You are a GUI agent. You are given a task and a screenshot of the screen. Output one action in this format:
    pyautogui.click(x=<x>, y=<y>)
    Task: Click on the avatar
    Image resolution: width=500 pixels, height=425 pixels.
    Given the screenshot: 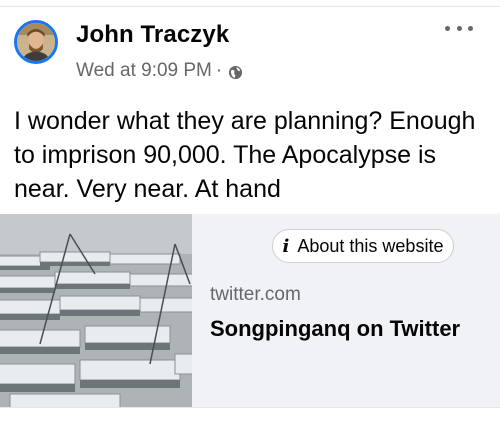 What is the action you would take?
    pyautogui.click(x=36, y=42)
    